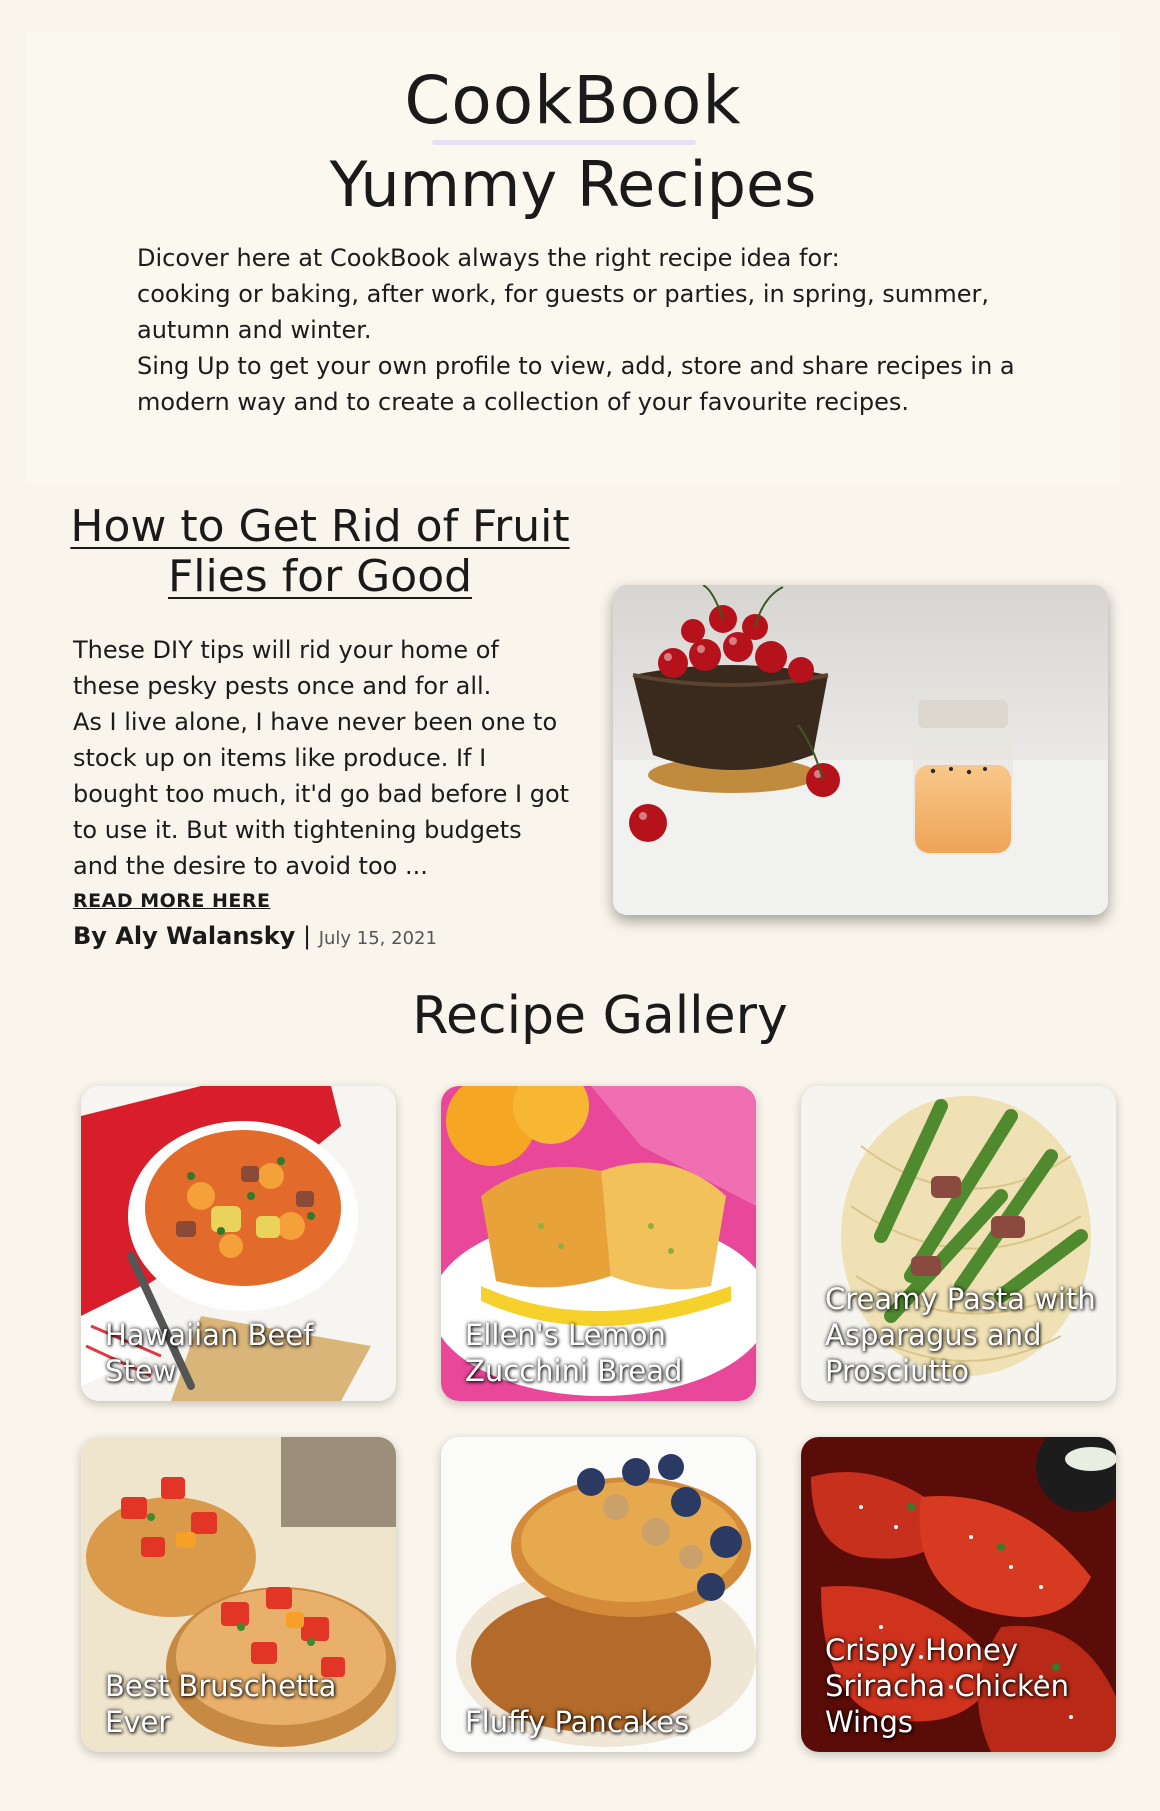 The image size is (1160, 1811). I want to click on byline: By Aly Walansky | July 15, 2021, so click(255, 936).